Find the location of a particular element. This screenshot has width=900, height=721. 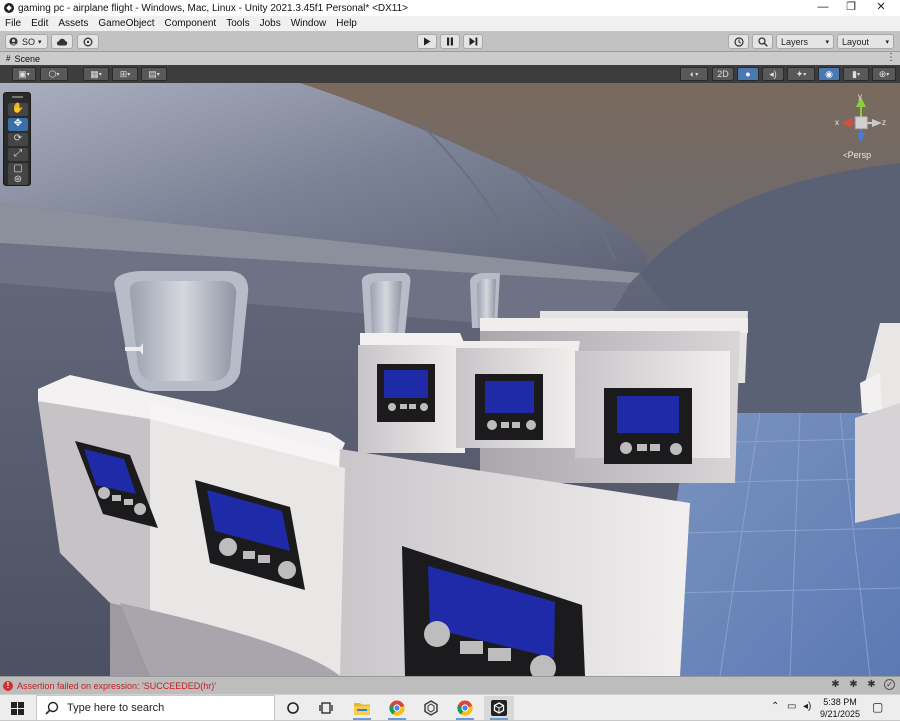

cortana-icon is located at coordinates (293, 708).